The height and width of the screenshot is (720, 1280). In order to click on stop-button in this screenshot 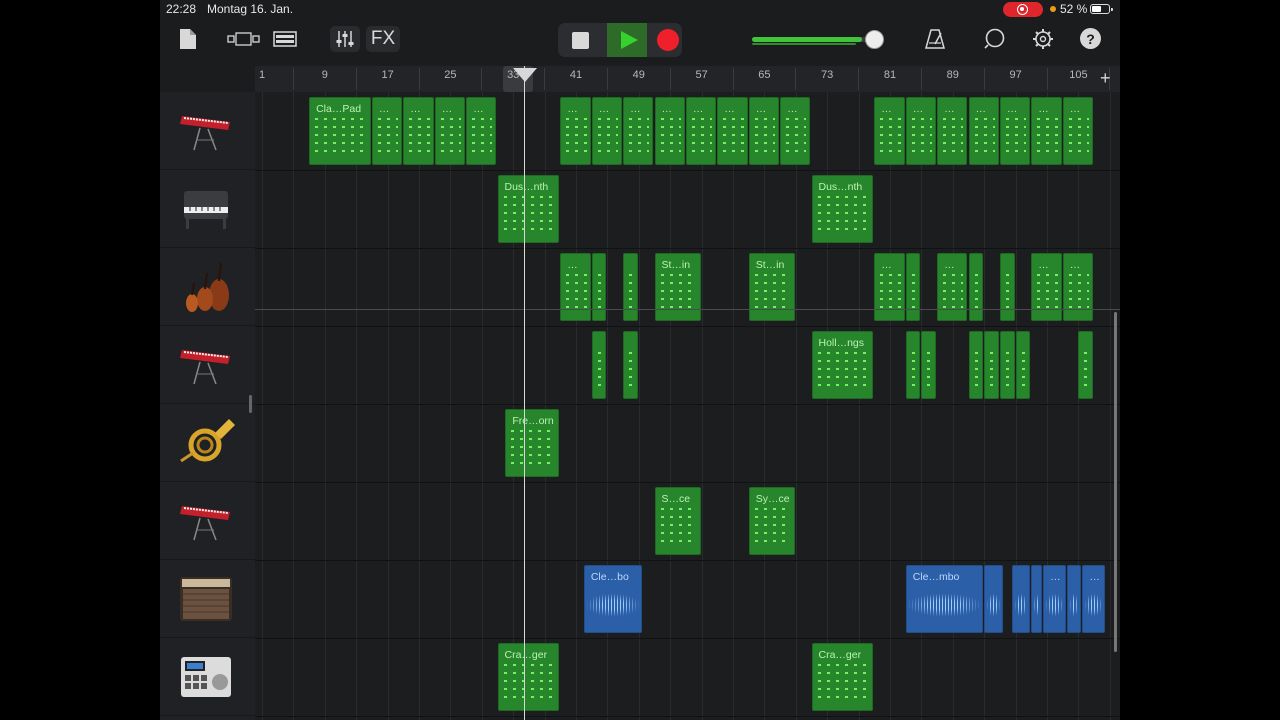, I will do `click(580, 40)`.